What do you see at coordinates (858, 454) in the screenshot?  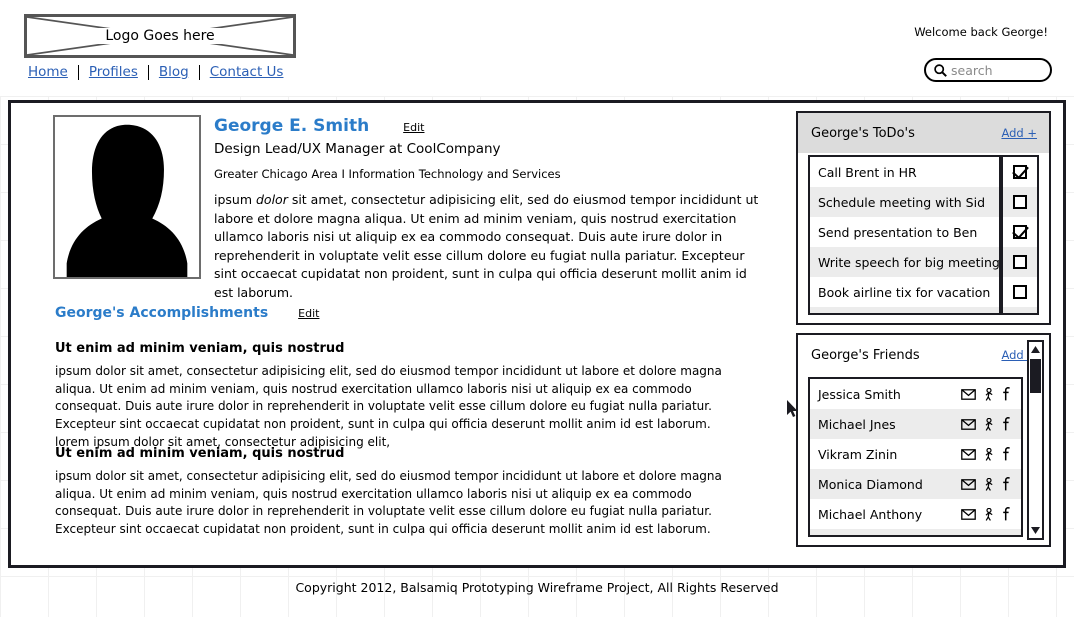 I see `friend-name: Vikram Zinin` at bounding box center [858, 454].